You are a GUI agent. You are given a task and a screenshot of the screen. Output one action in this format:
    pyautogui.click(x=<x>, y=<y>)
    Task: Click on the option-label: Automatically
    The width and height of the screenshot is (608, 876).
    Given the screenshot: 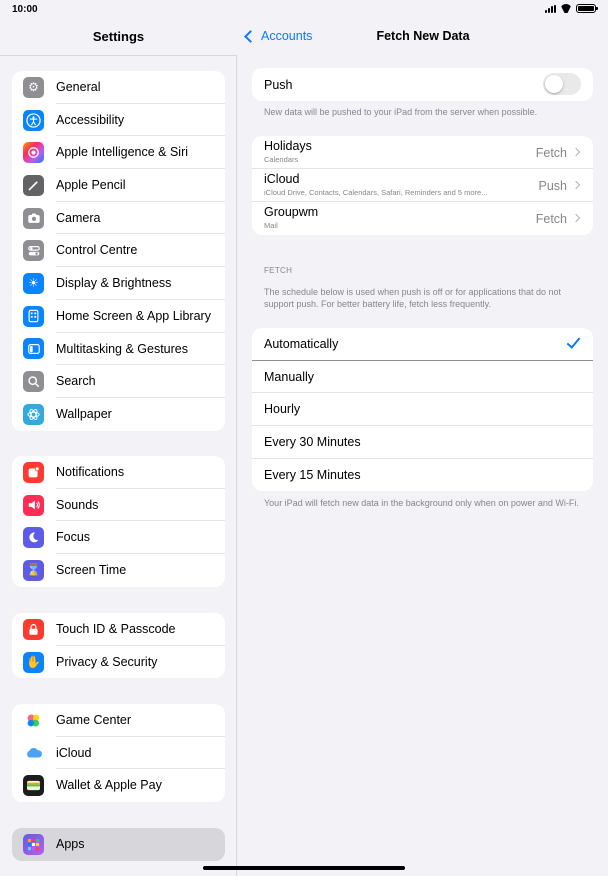 What is the action you would take?
    pyautogui.click(x=301, y=344)
    